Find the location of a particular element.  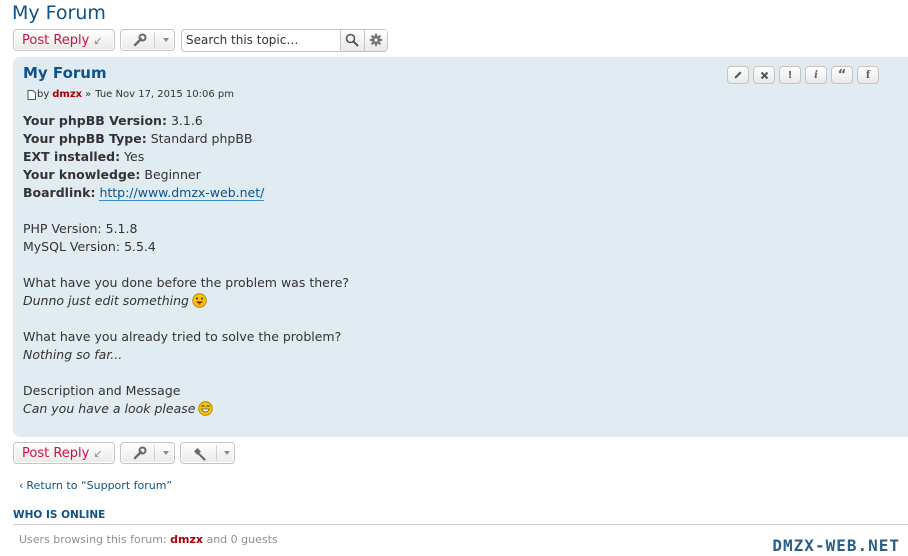

action-bar-top: Post Reply ↙ is located at coordinates (200, 40).